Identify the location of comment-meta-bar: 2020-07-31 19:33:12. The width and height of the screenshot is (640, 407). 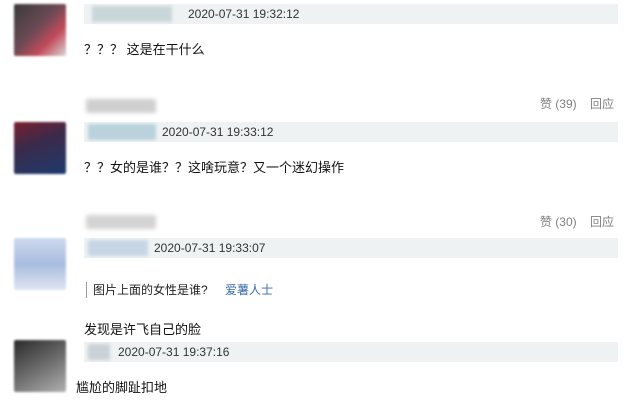
(351, 132).